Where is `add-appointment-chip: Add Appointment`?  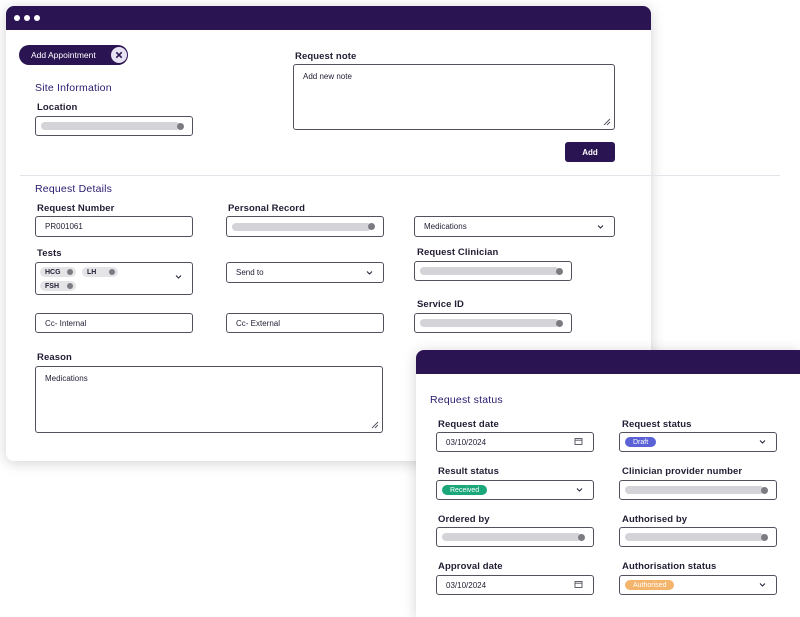 add-appointment-chip: Add Appointment is located at coordinates (73, 55).